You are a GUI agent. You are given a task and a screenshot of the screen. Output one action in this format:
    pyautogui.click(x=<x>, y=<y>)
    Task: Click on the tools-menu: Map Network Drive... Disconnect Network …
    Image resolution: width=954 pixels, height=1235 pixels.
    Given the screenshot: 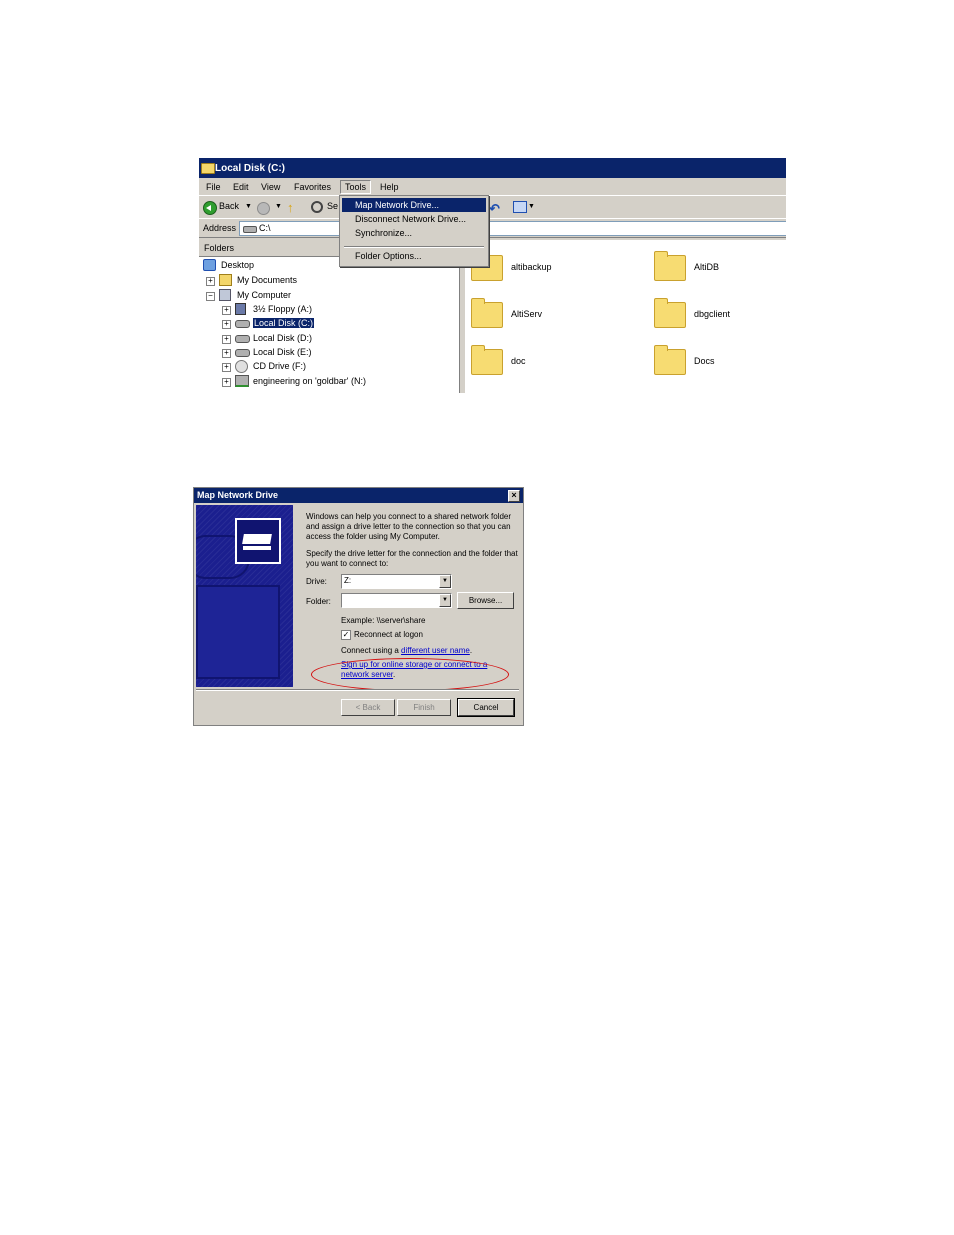 What is the action you would take?
    pyautogui.click(x=414, y=231)
    